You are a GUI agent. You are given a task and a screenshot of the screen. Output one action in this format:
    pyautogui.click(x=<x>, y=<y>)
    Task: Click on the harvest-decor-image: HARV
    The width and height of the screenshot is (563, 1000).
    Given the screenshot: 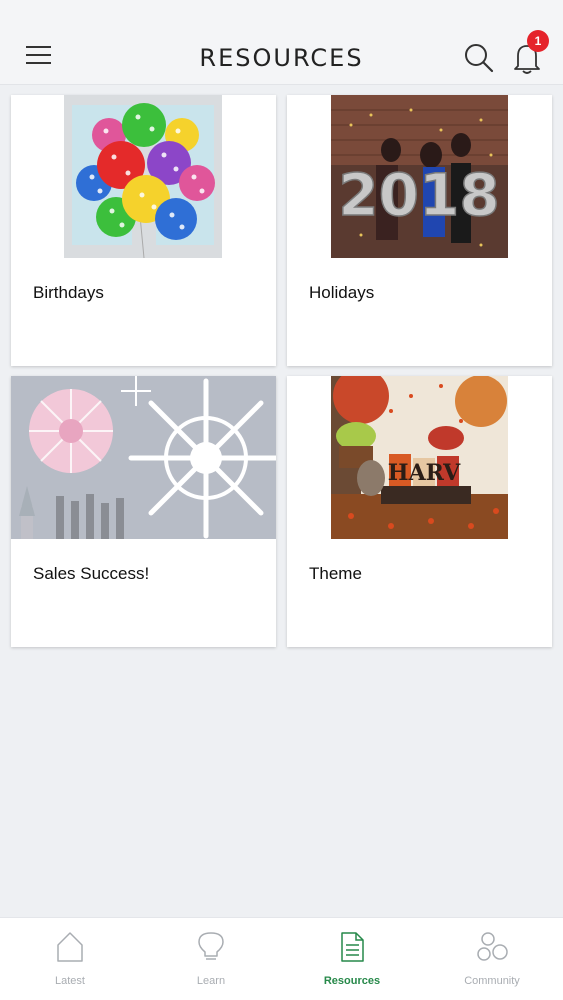 What is the action you would take?
    pyautogui.click(x=419, y=457)
    